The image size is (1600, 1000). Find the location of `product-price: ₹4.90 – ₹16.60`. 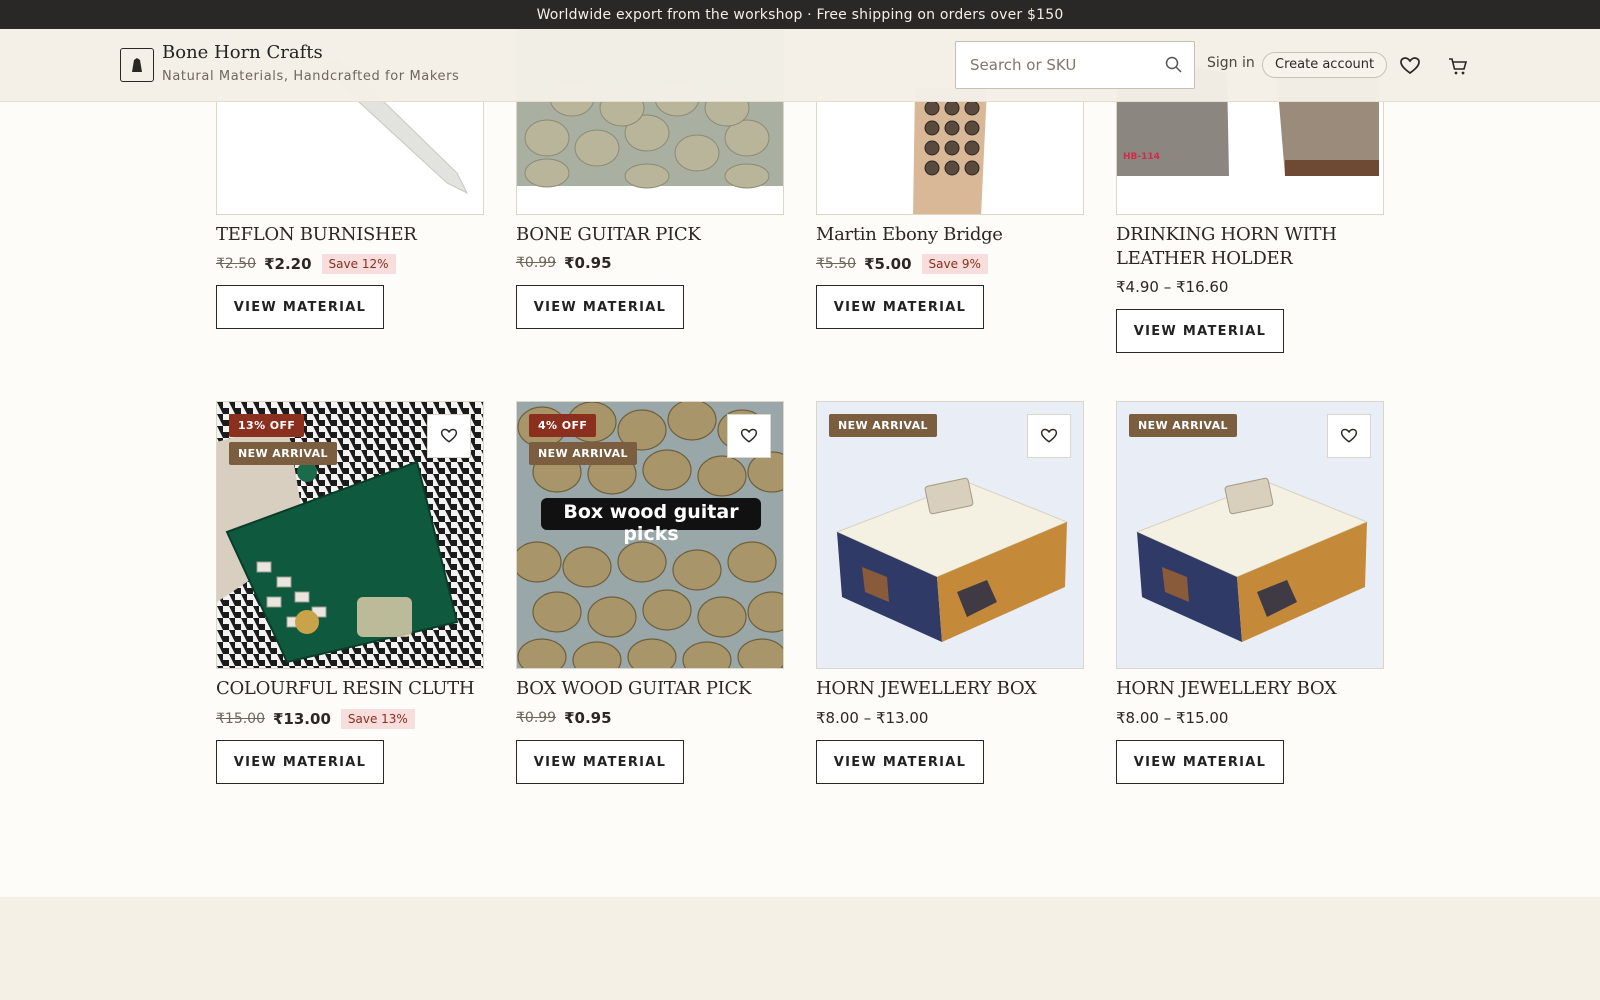

product-price: ₹4.90 – ₹16.60 is located at coordinates (1172, 287).